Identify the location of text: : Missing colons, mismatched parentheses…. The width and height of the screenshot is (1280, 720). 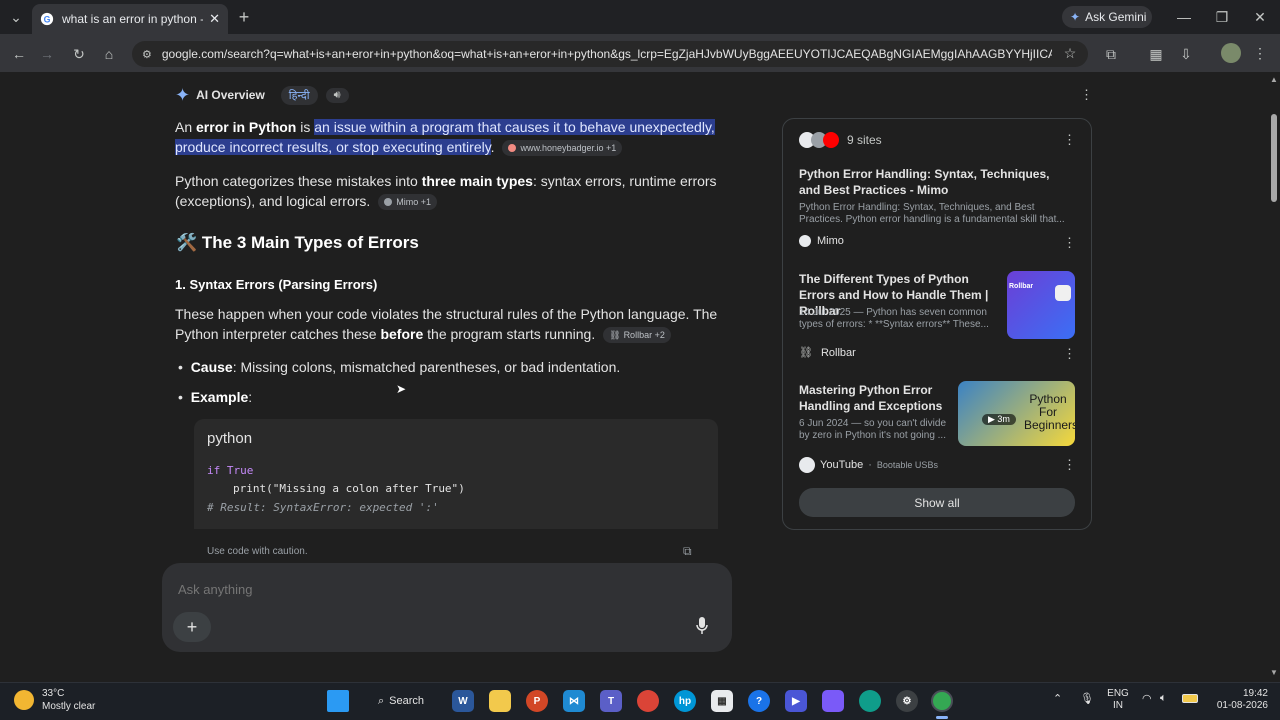
(426, 367).